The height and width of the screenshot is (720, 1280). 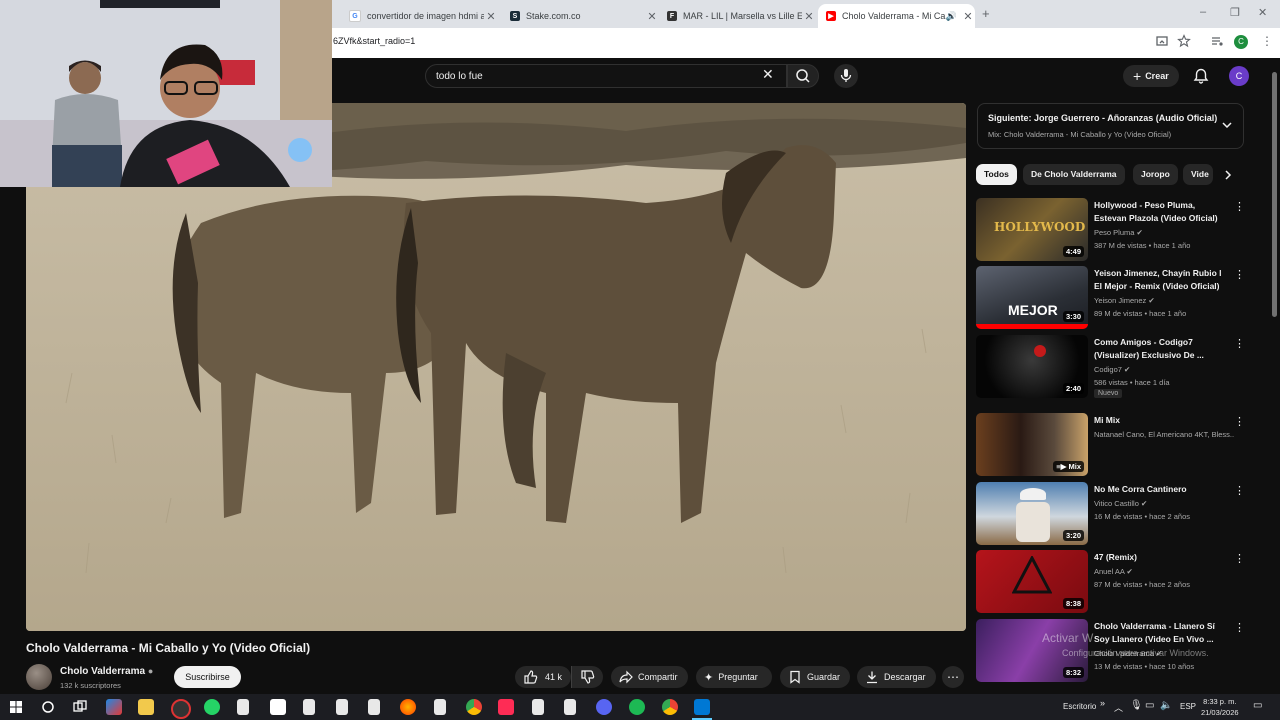 I want to click on ask-button: ✦ Preguntar, so click(x=734, y=677).